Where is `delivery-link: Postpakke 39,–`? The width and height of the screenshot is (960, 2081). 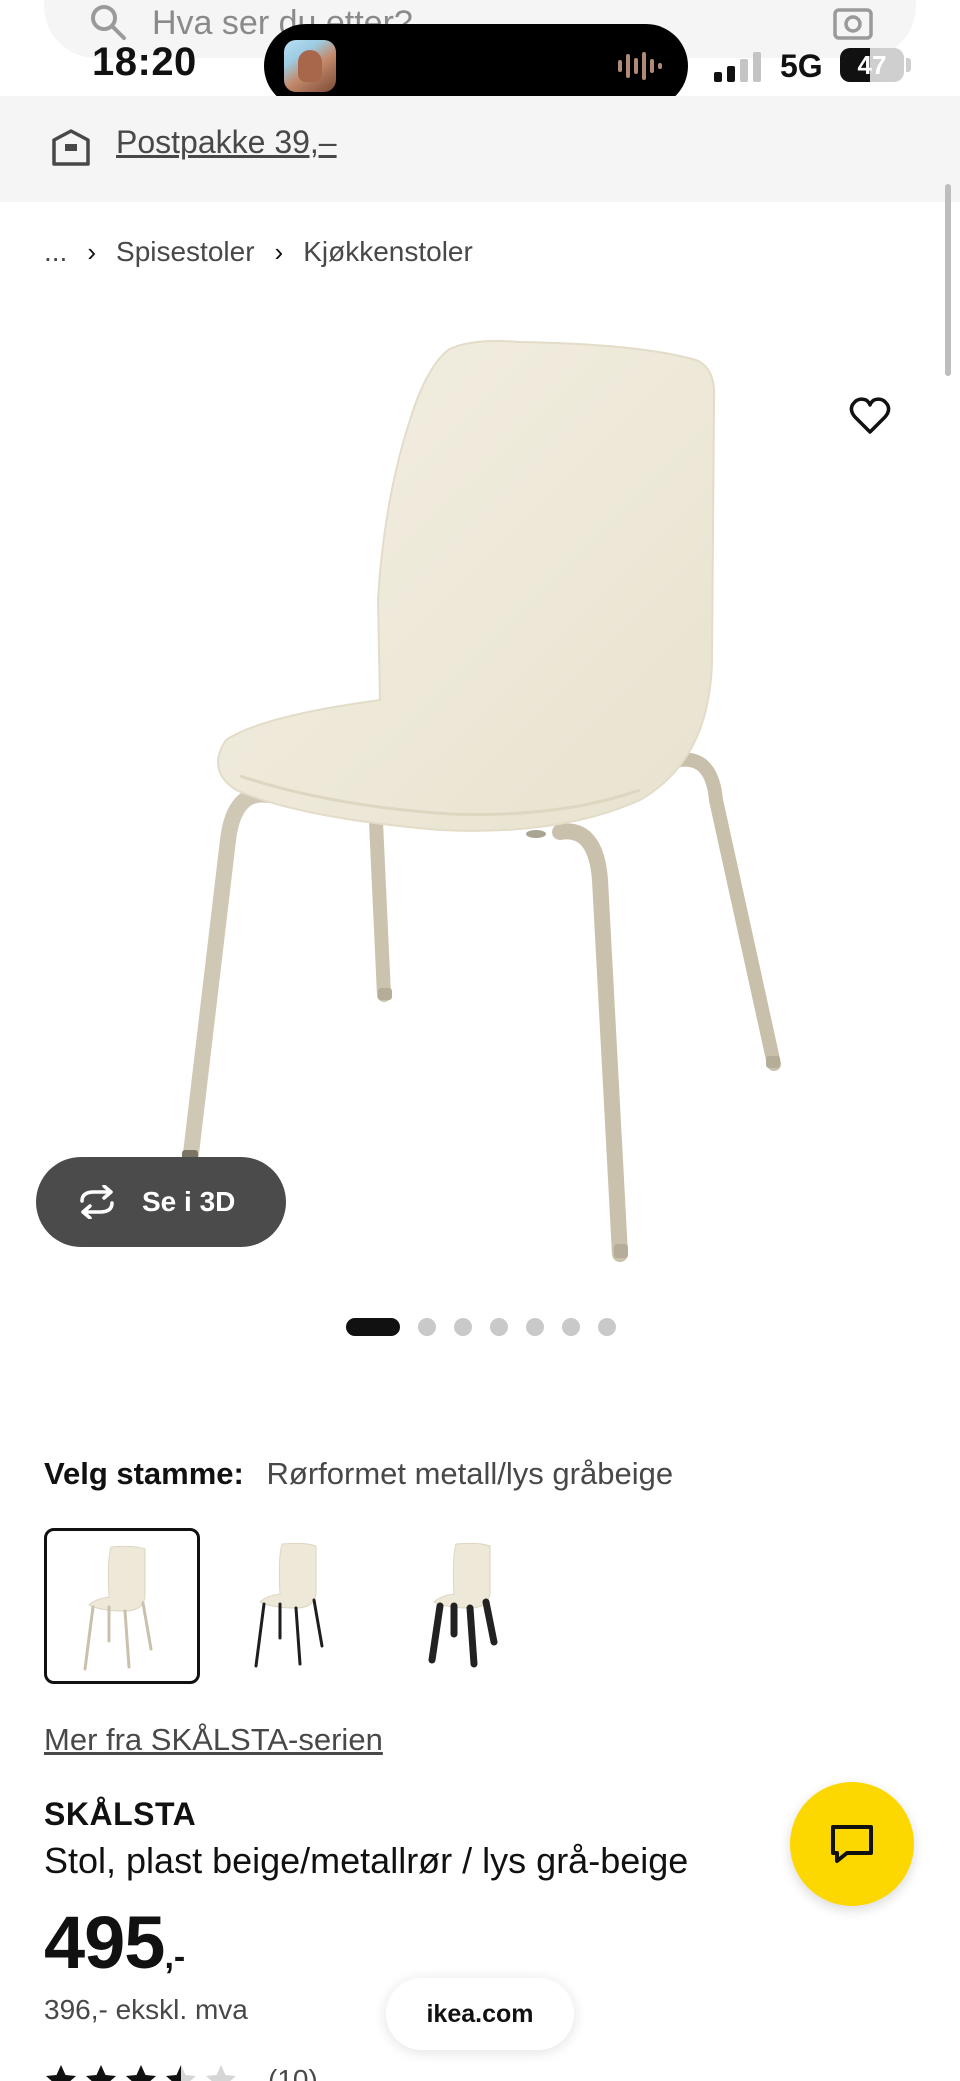 delivery-link: Postpakke 39,– is located at coordinates (226, 142).